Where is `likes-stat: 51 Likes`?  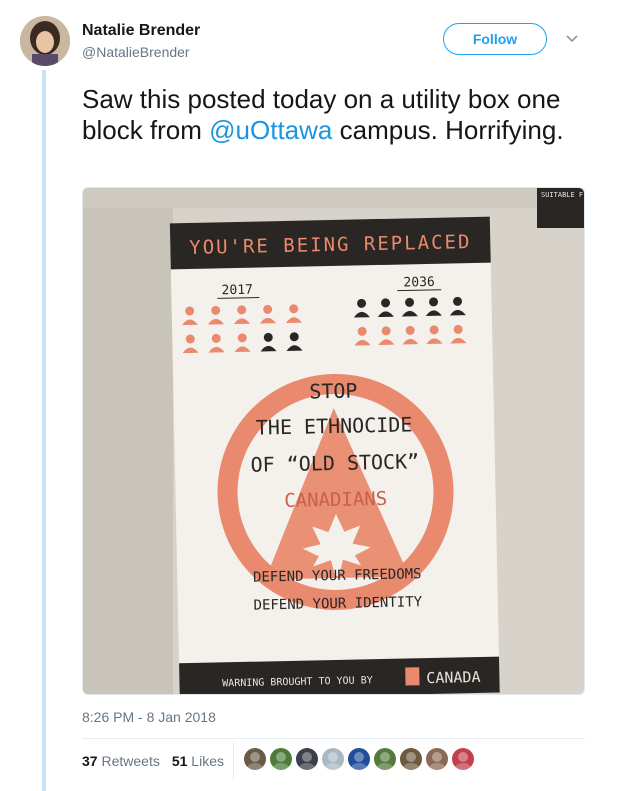 likes-stat: 51 Likes is located at coordinates (198, 761).